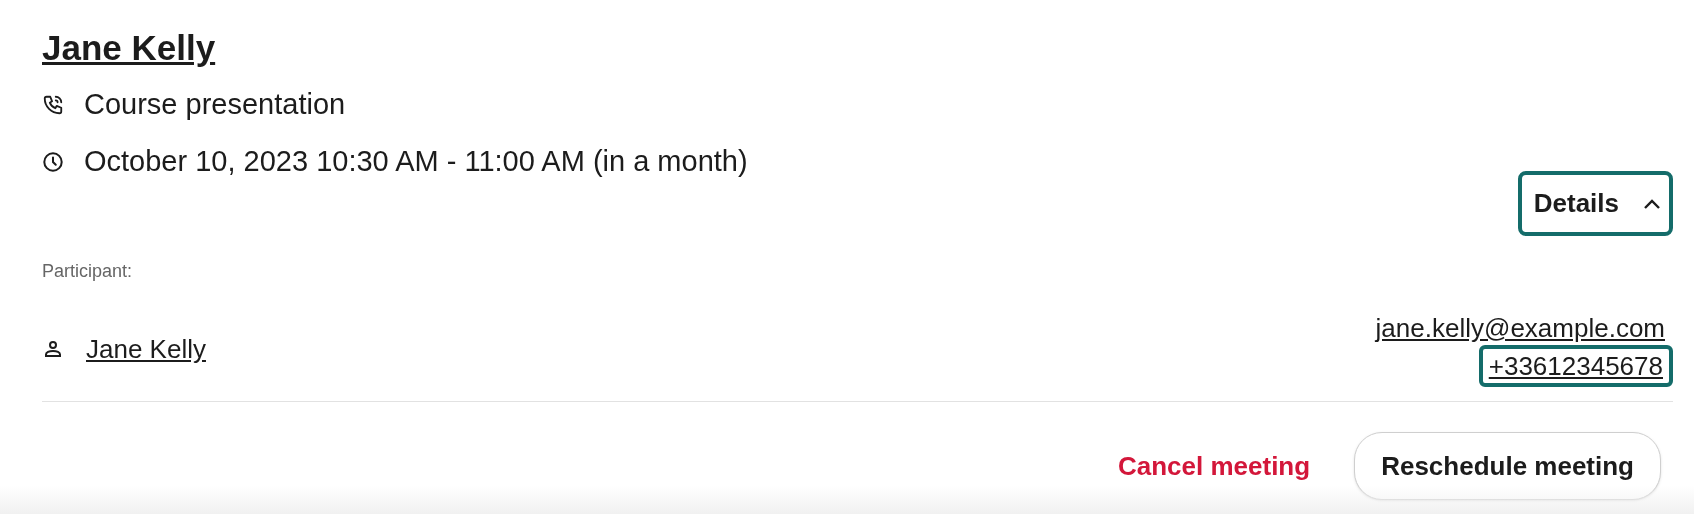  I want to click on email-link: jane.kelly@example.com, so click(1524, 328).